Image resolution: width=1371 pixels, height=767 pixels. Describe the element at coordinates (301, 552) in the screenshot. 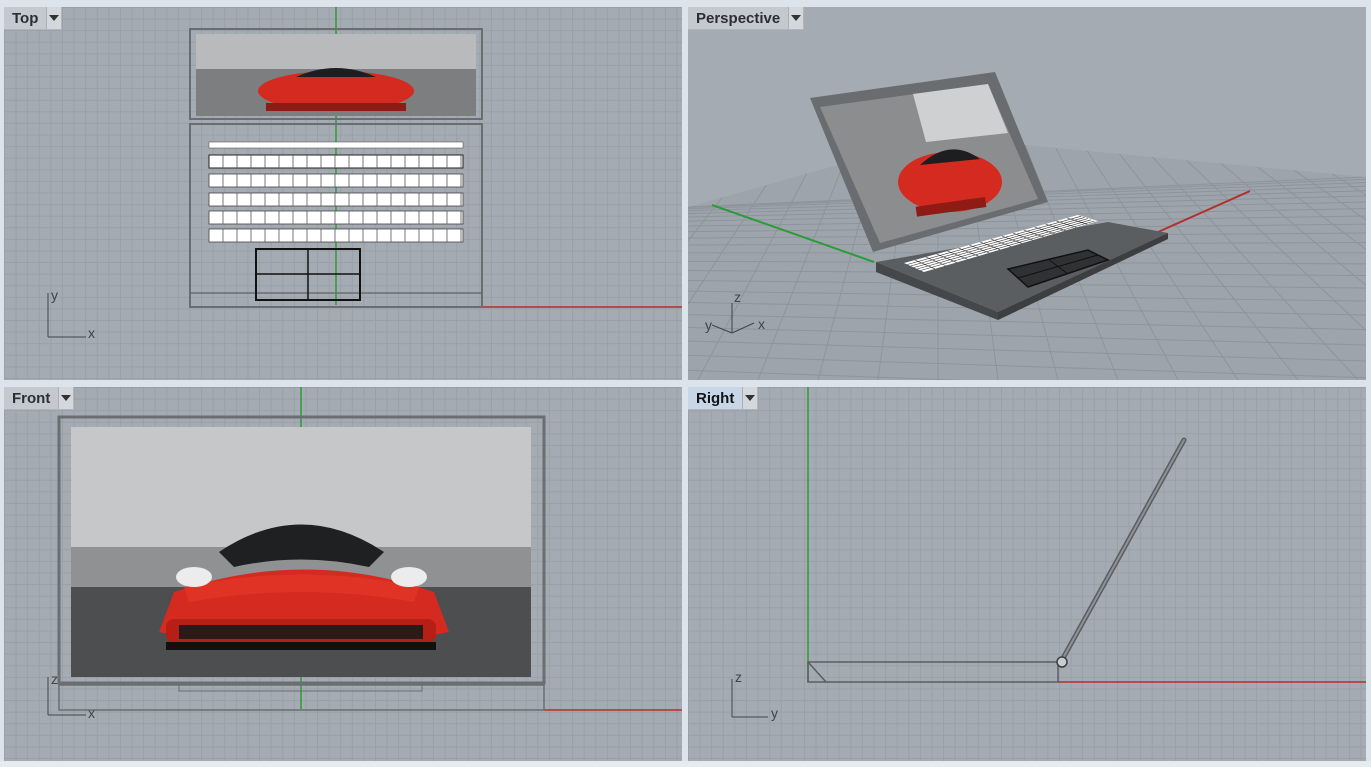

I see `car-image-front` at that location.